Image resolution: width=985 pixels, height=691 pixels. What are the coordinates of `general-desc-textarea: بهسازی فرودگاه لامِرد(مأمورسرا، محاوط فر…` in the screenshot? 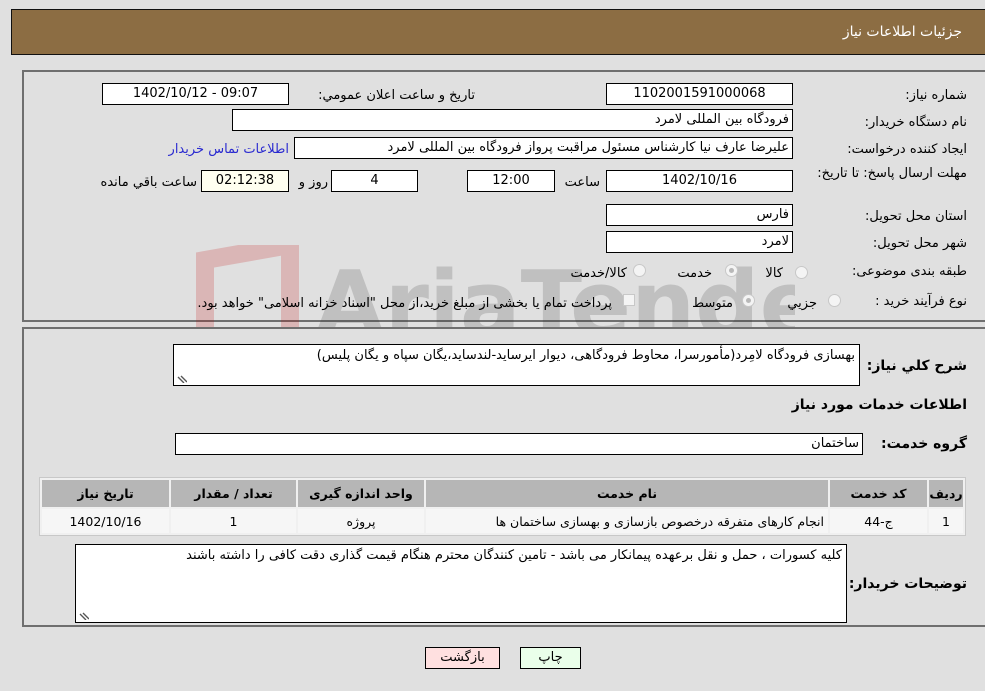 It's located at (516, 365).